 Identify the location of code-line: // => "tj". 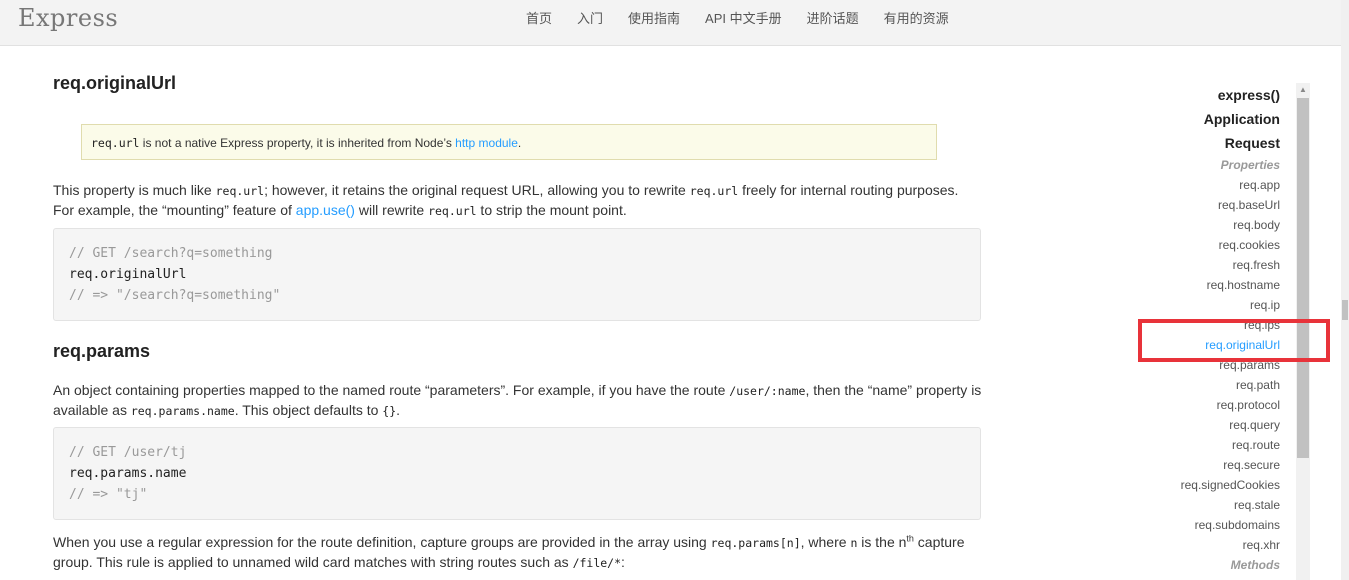
(108, 494).